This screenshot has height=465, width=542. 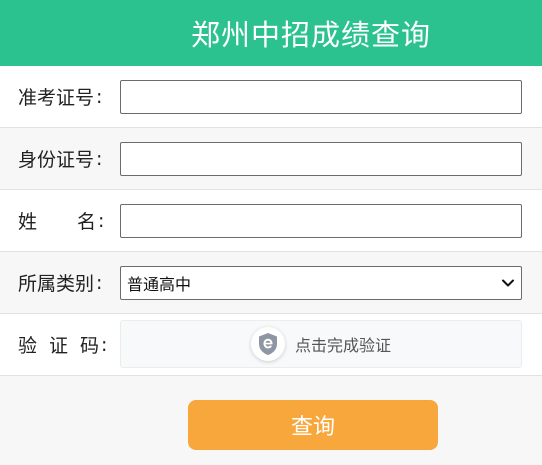 I want to click on captcha-label-char: 验, so click(x=28, y=346).